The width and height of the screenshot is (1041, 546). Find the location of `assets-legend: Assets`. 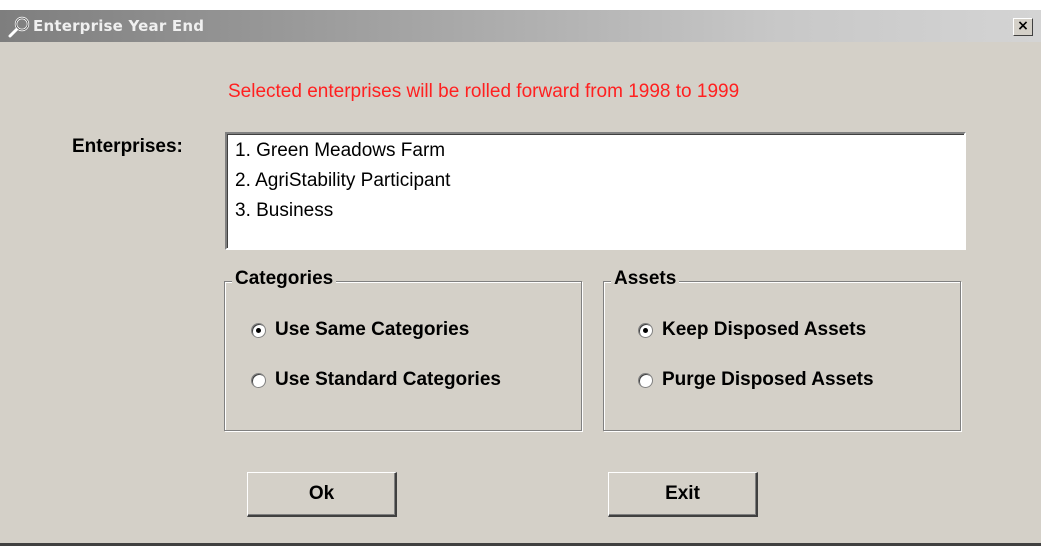

assets-legend: Assets is located at coordinates (645, 279).